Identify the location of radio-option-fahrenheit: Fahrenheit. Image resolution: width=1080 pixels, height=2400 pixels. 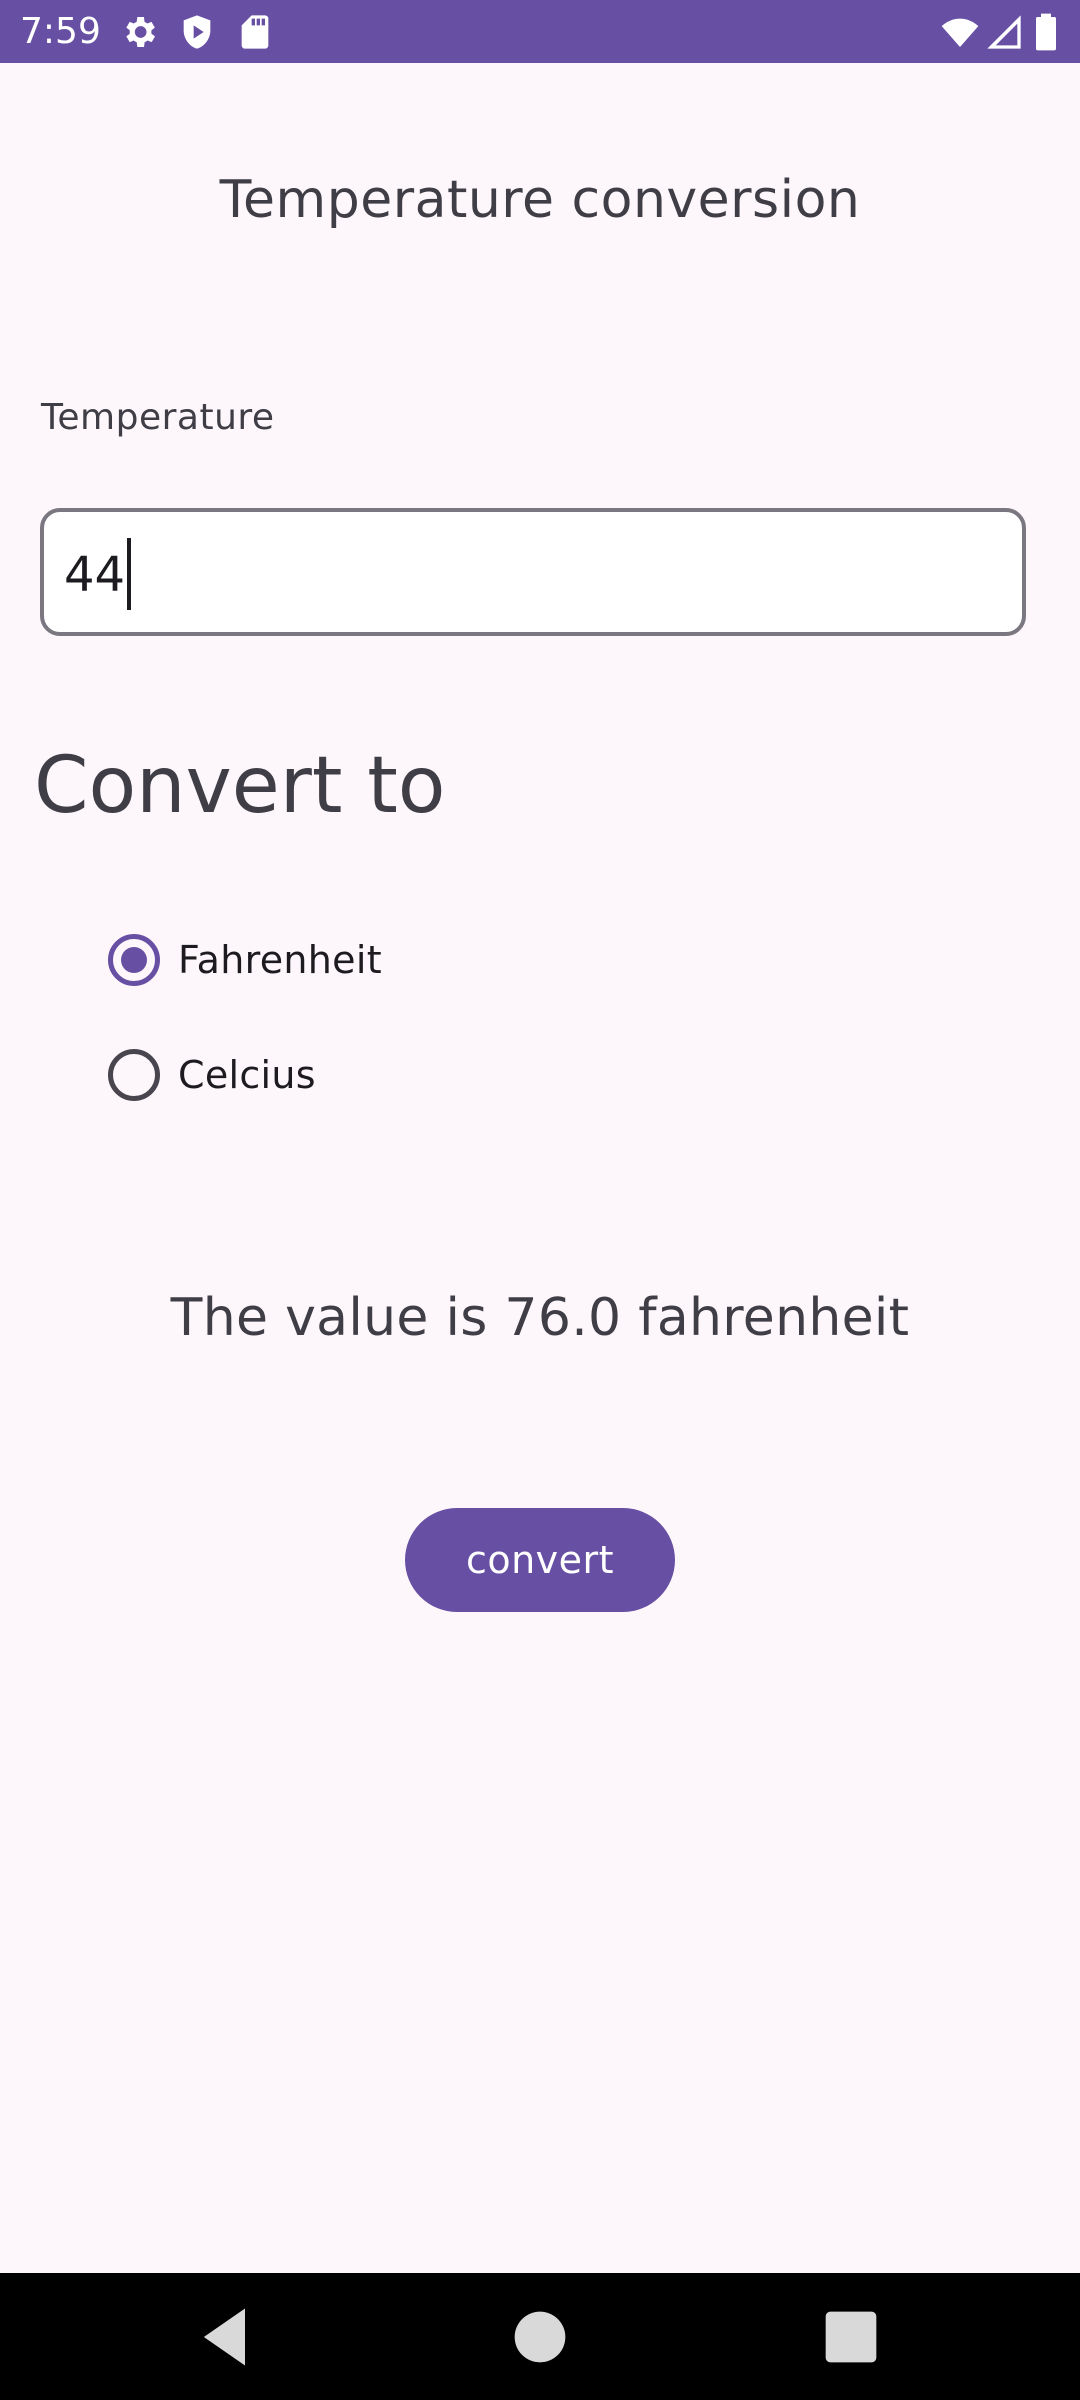
(245, 960).